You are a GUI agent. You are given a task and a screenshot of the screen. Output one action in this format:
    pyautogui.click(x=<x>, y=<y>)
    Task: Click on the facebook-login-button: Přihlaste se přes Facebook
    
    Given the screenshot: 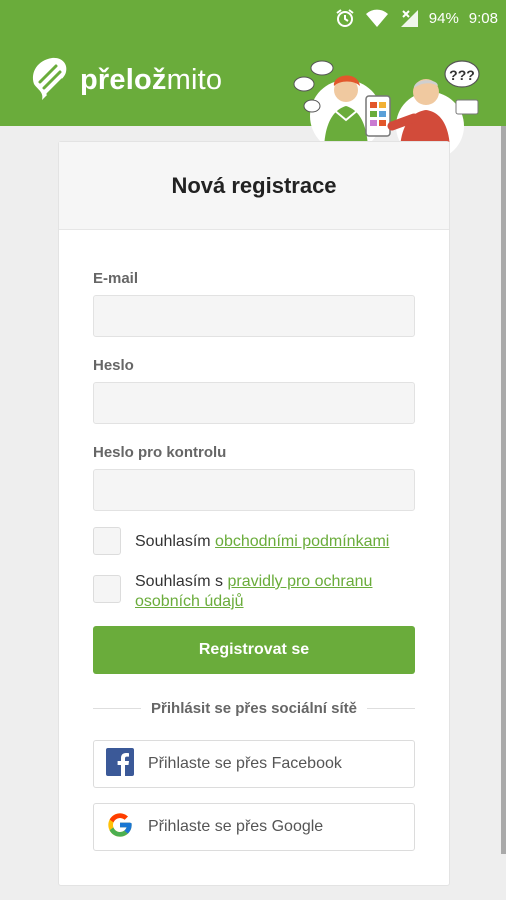 What is the action you would take?
    pyautogui.click(x=254, y=764)
    